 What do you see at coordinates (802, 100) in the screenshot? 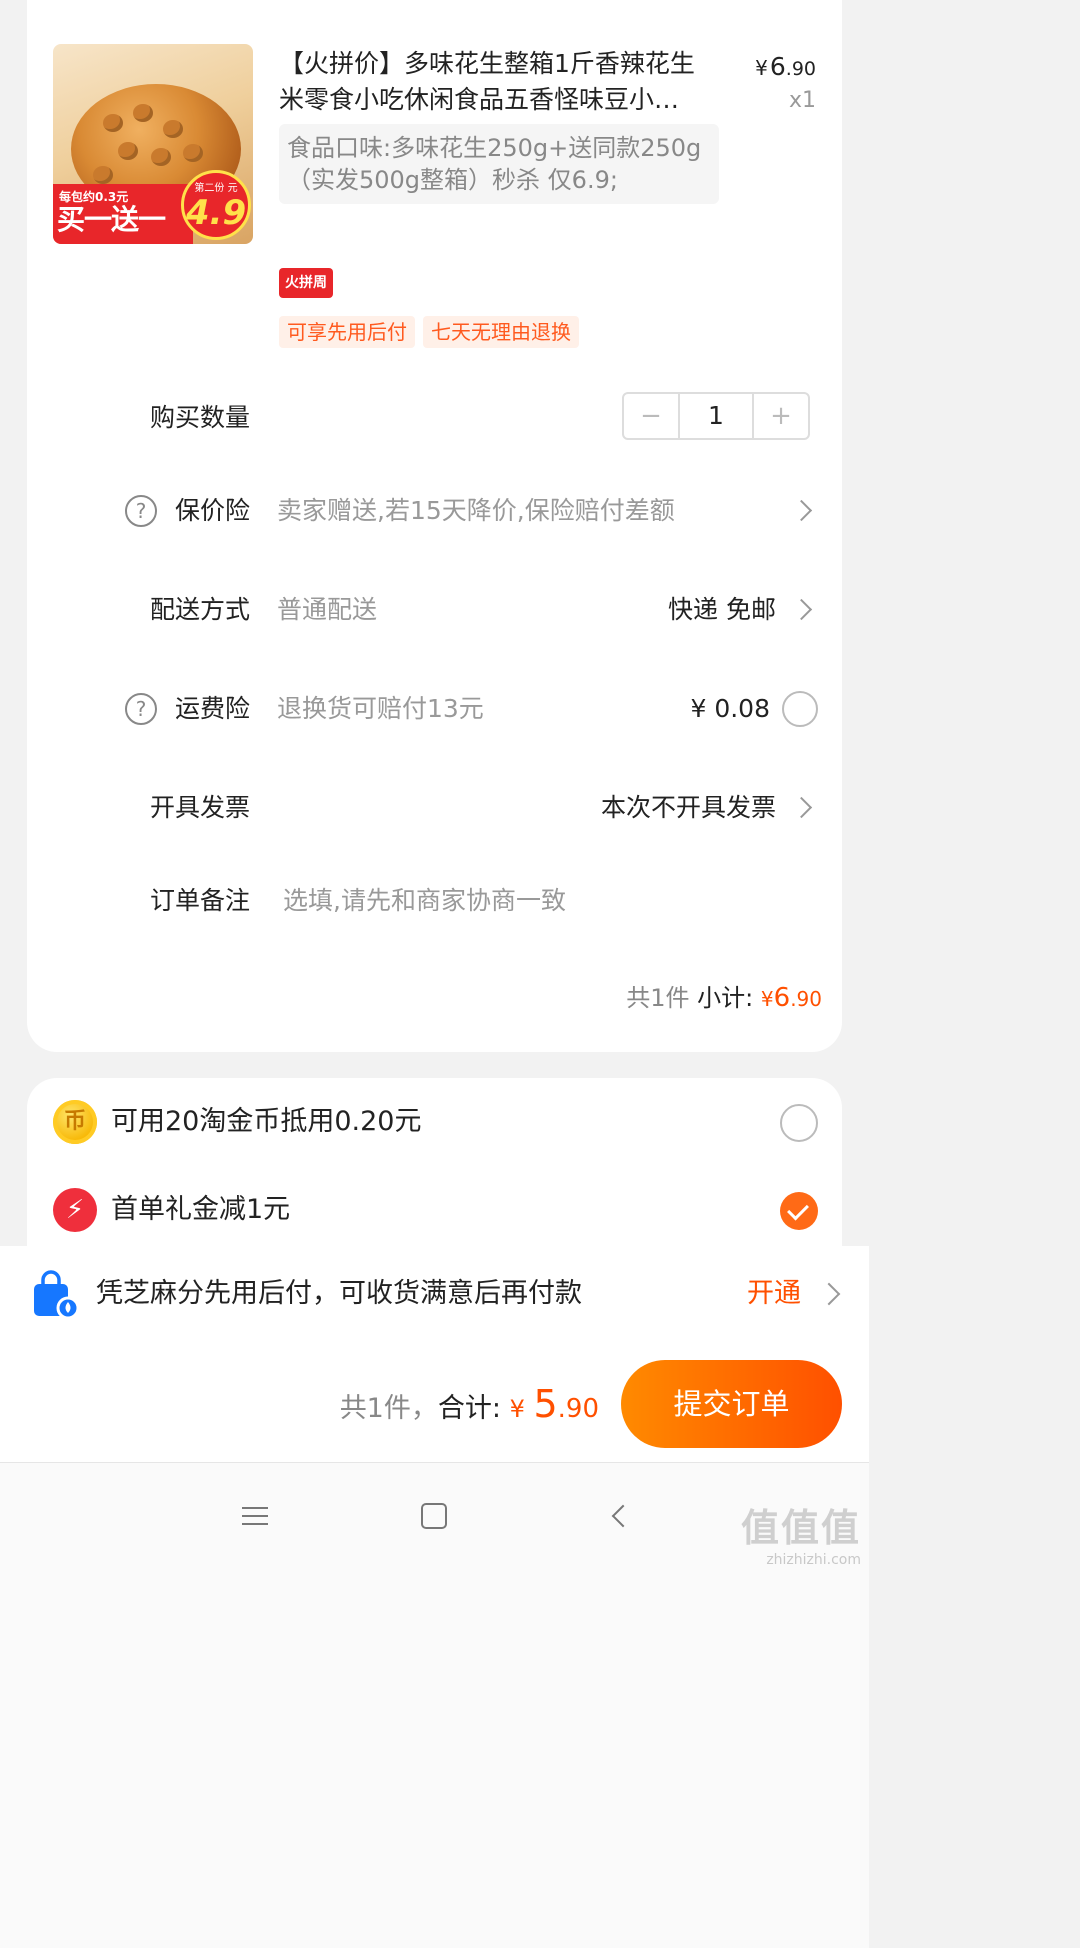
I see `item-quantity: x1` at bounding box center [802, 100].